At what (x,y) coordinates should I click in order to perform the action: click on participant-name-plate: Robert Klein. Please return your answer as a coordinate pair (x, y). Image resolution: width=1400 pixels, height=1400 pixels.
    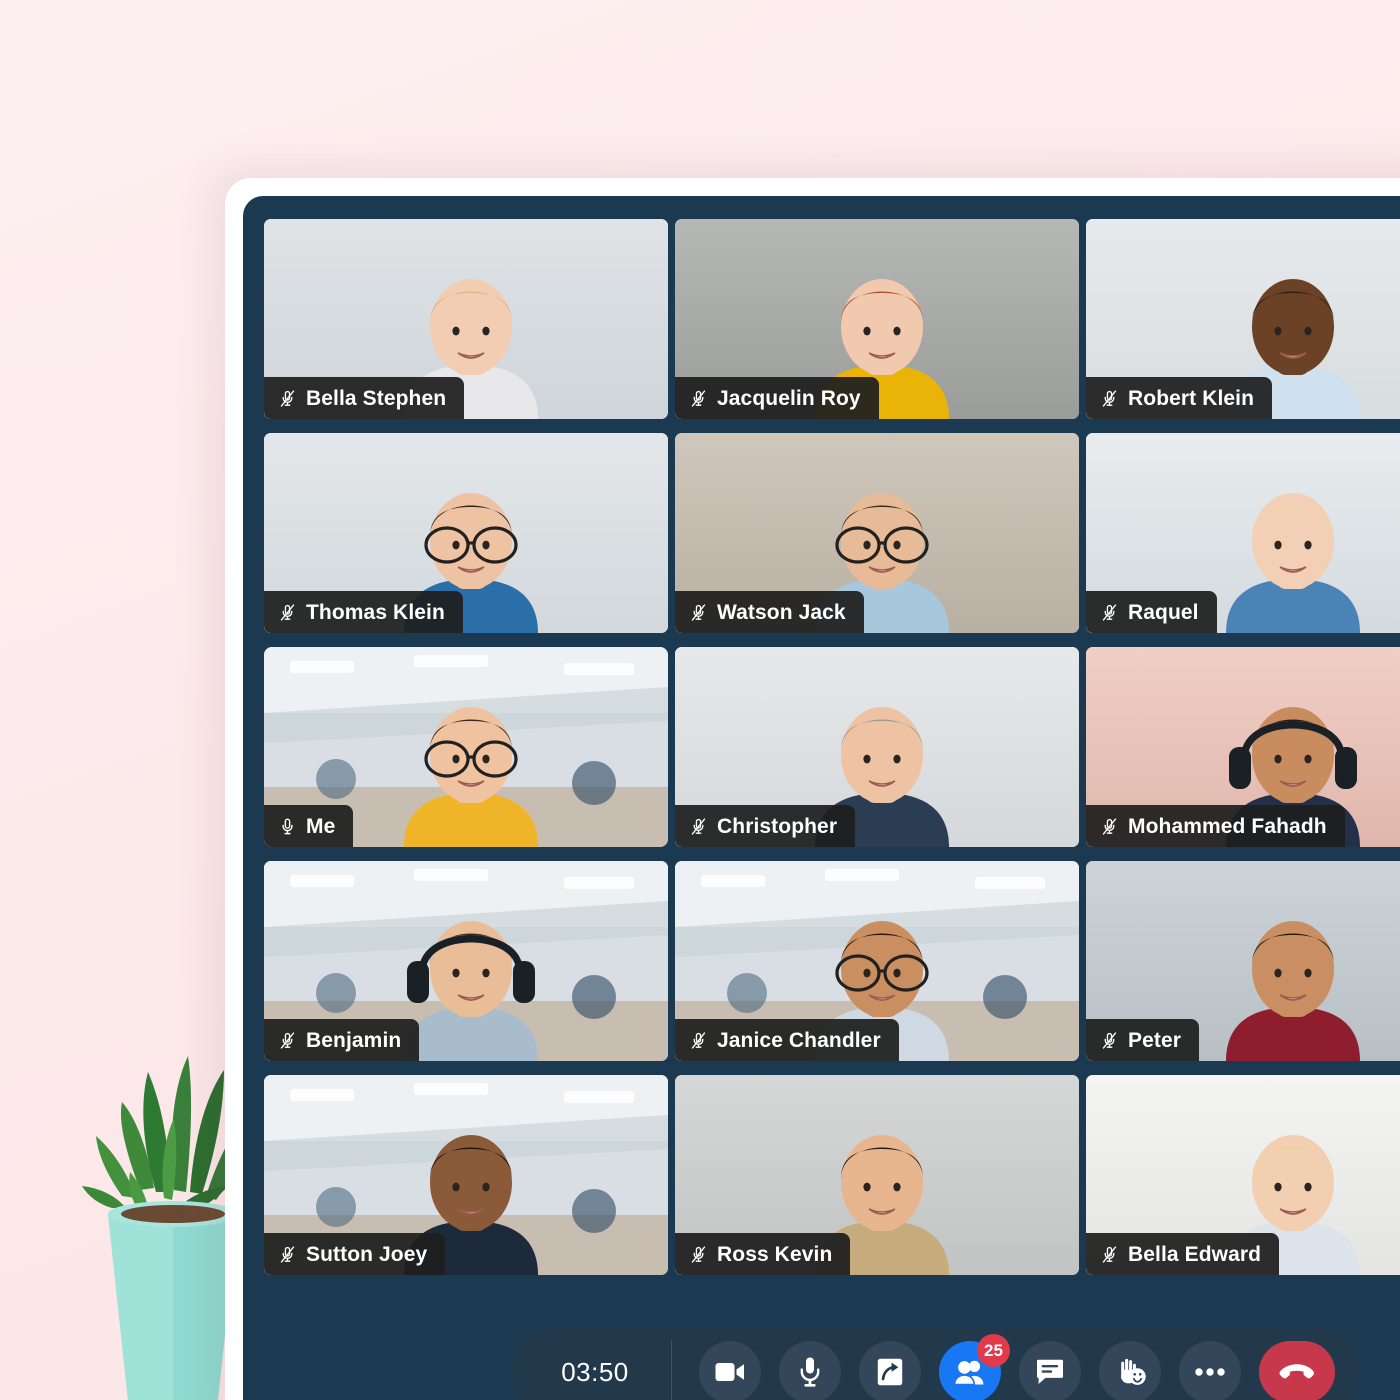
    Looking at the image, I should click on (1179, 398).